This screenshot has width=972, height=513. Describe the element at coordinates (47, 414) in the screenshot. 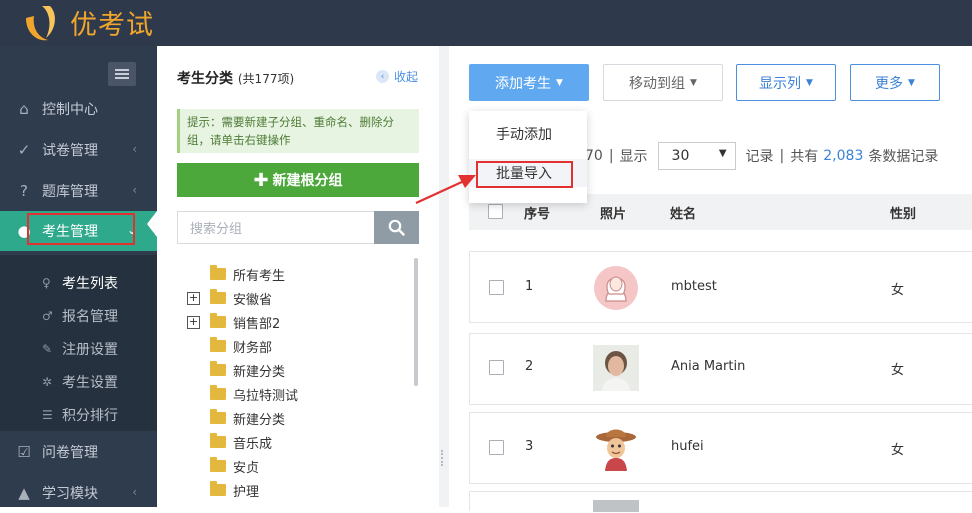

I see `list-icon: ☰` at that location.